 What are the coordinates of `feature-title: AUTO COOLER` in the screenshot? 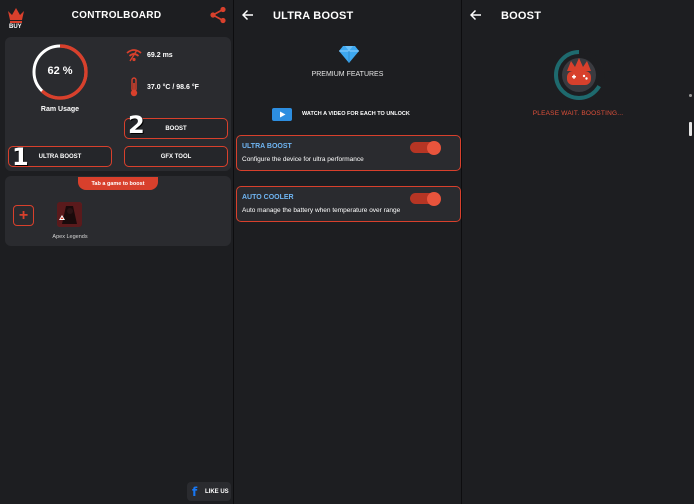 It's located at (268, 197).